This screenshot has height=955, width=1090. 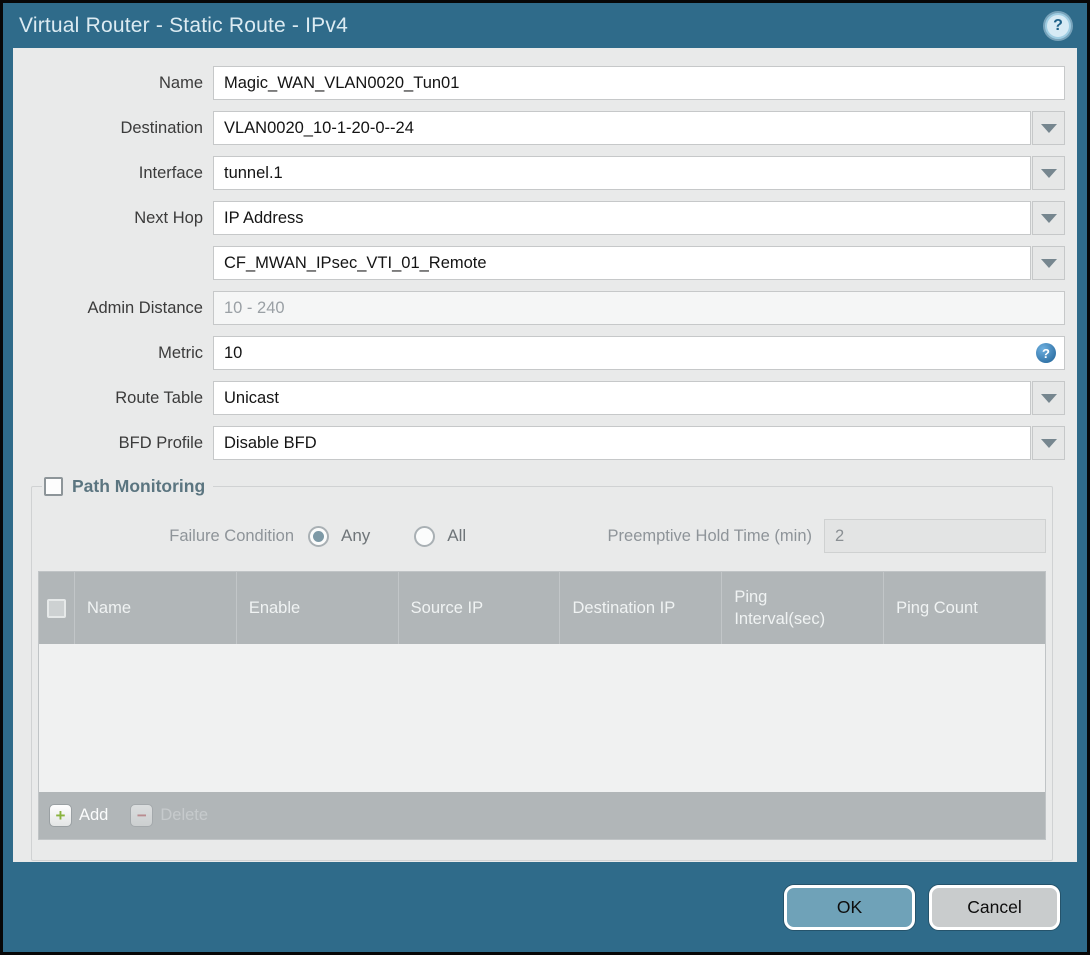 What do you see at coordinates (425, 536) in the screenshot?
I see `radio-unselected-icon` at bounding box center [425, 536].